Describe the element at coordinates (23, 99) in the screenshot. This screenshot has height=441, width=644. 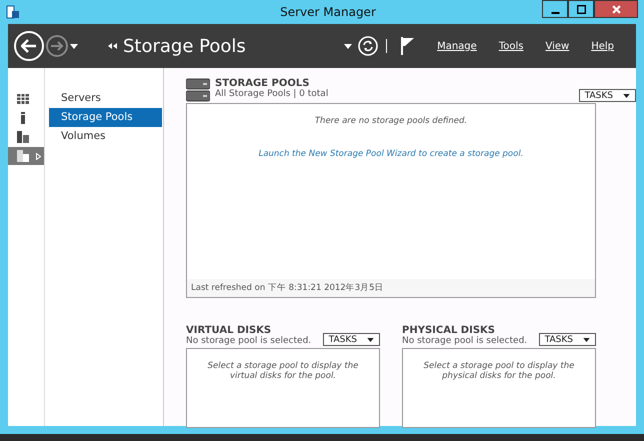
I see `grid-icon` at that location.